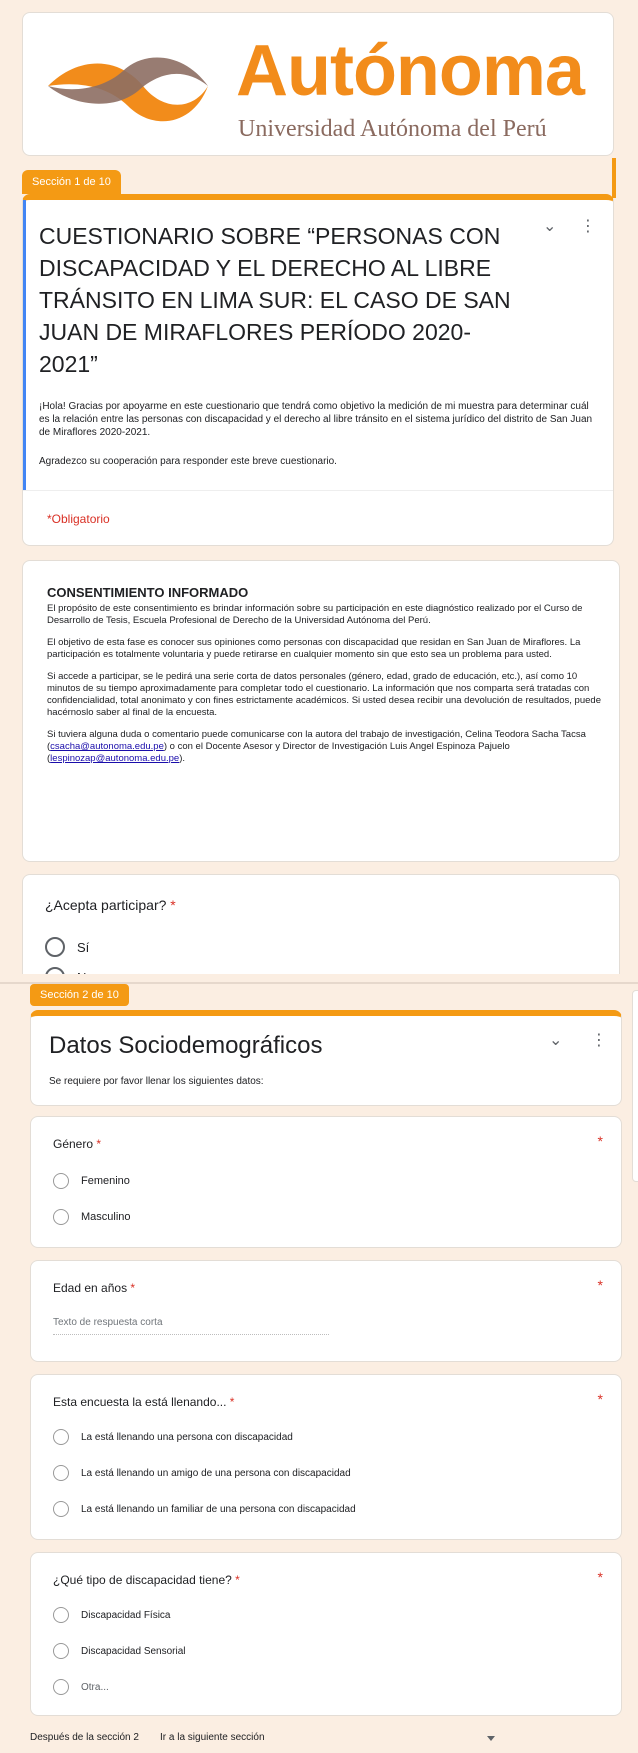 The width and height of the screenshot is (638, 1753). Describe the element at coordinates (24, 345) in the screenshot. I see `focus-indicator` at that location.